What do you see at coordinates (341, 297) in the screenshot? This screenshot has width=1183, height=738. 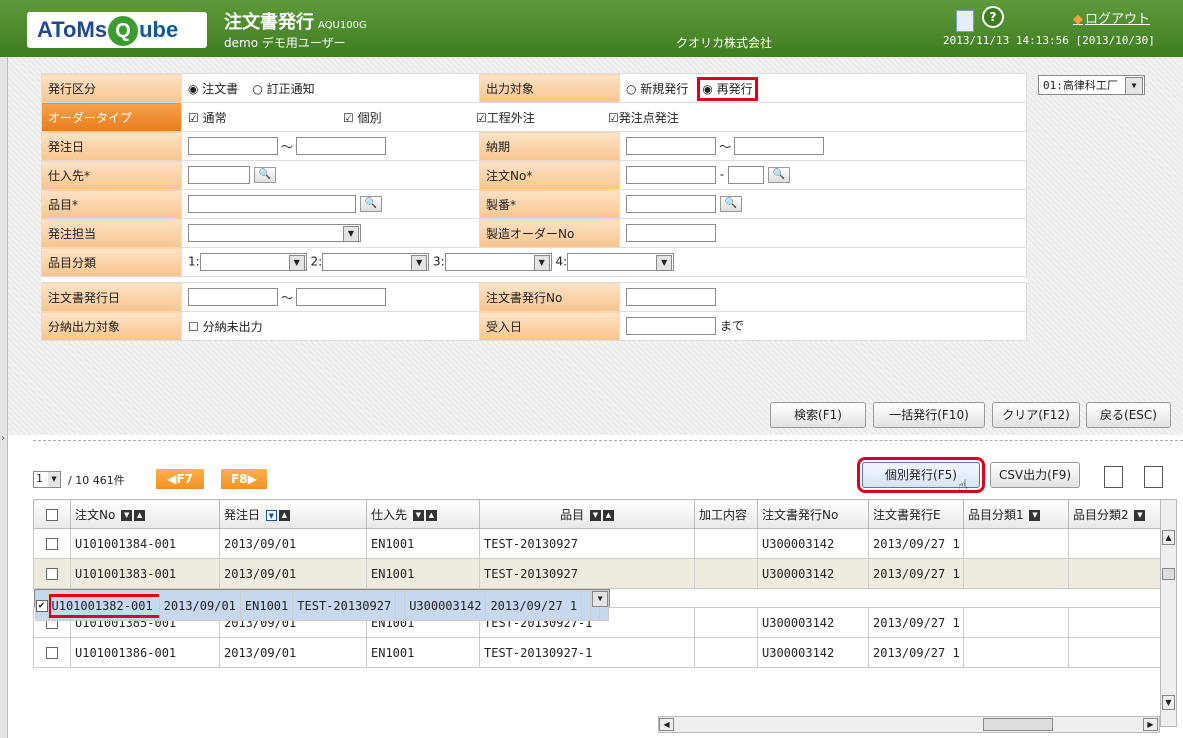 I see `issue-date-to` at bounding box center [341, 297].